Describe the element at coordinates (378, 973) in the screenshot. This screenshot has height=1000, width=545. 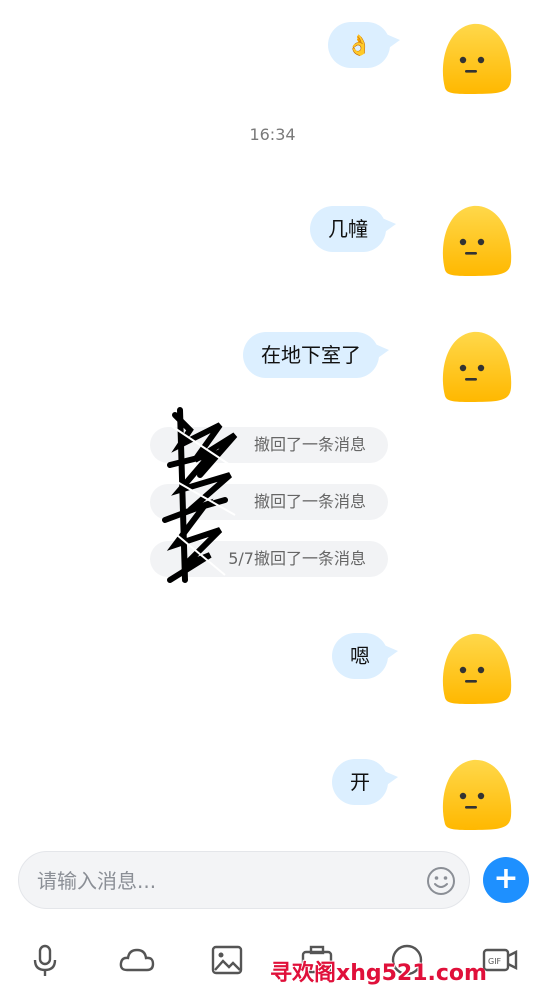
I see `watermark-text: 寻欢阁xhg521.com` at that location.